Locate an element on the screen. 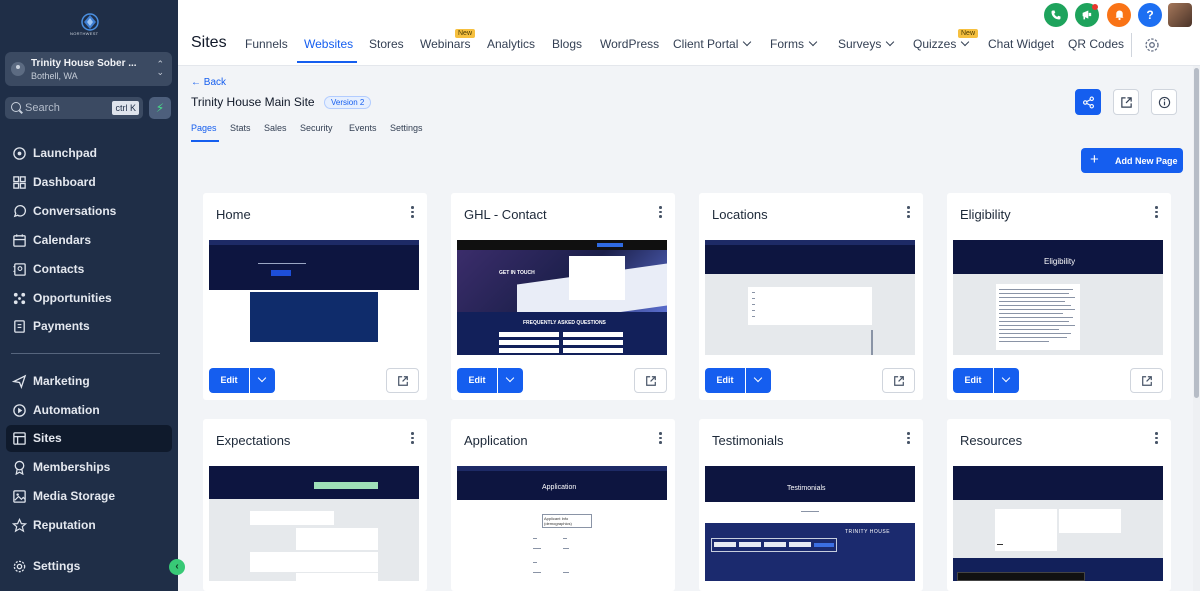  back-link: ← Back is located at coordinates (208, 82).